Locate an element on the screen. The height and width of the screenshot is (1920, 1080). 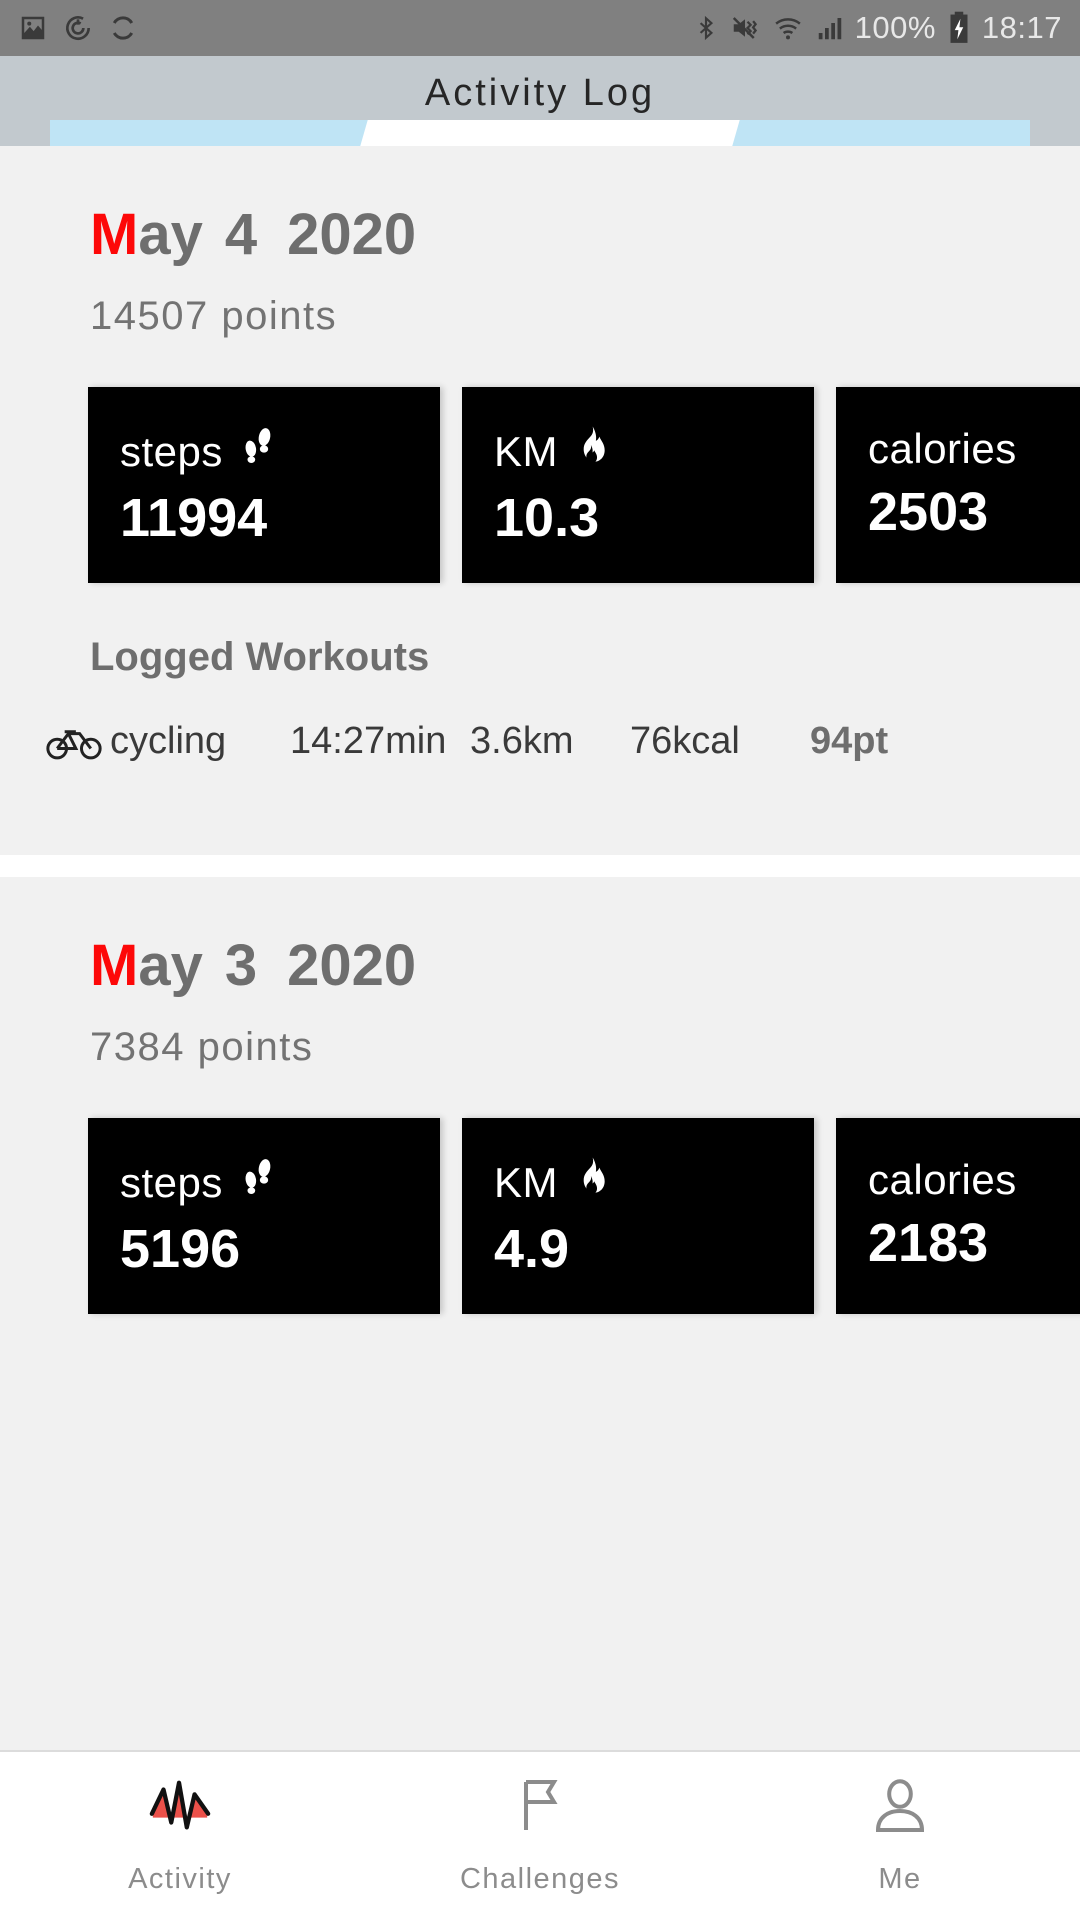
workout-points: 94pt is located at coordinates (849, 741).